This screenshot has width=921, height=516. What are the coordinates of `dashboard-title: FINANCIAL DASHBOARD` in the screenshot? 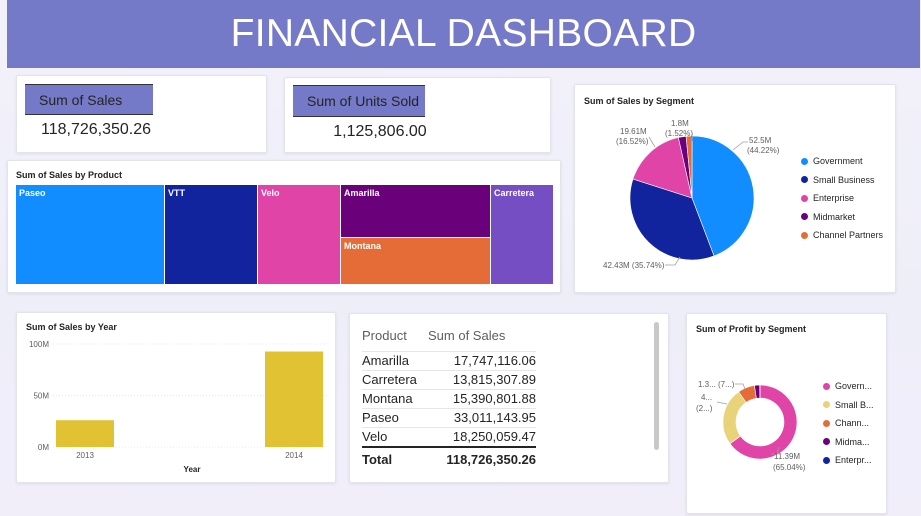 It's located at (463, 33).